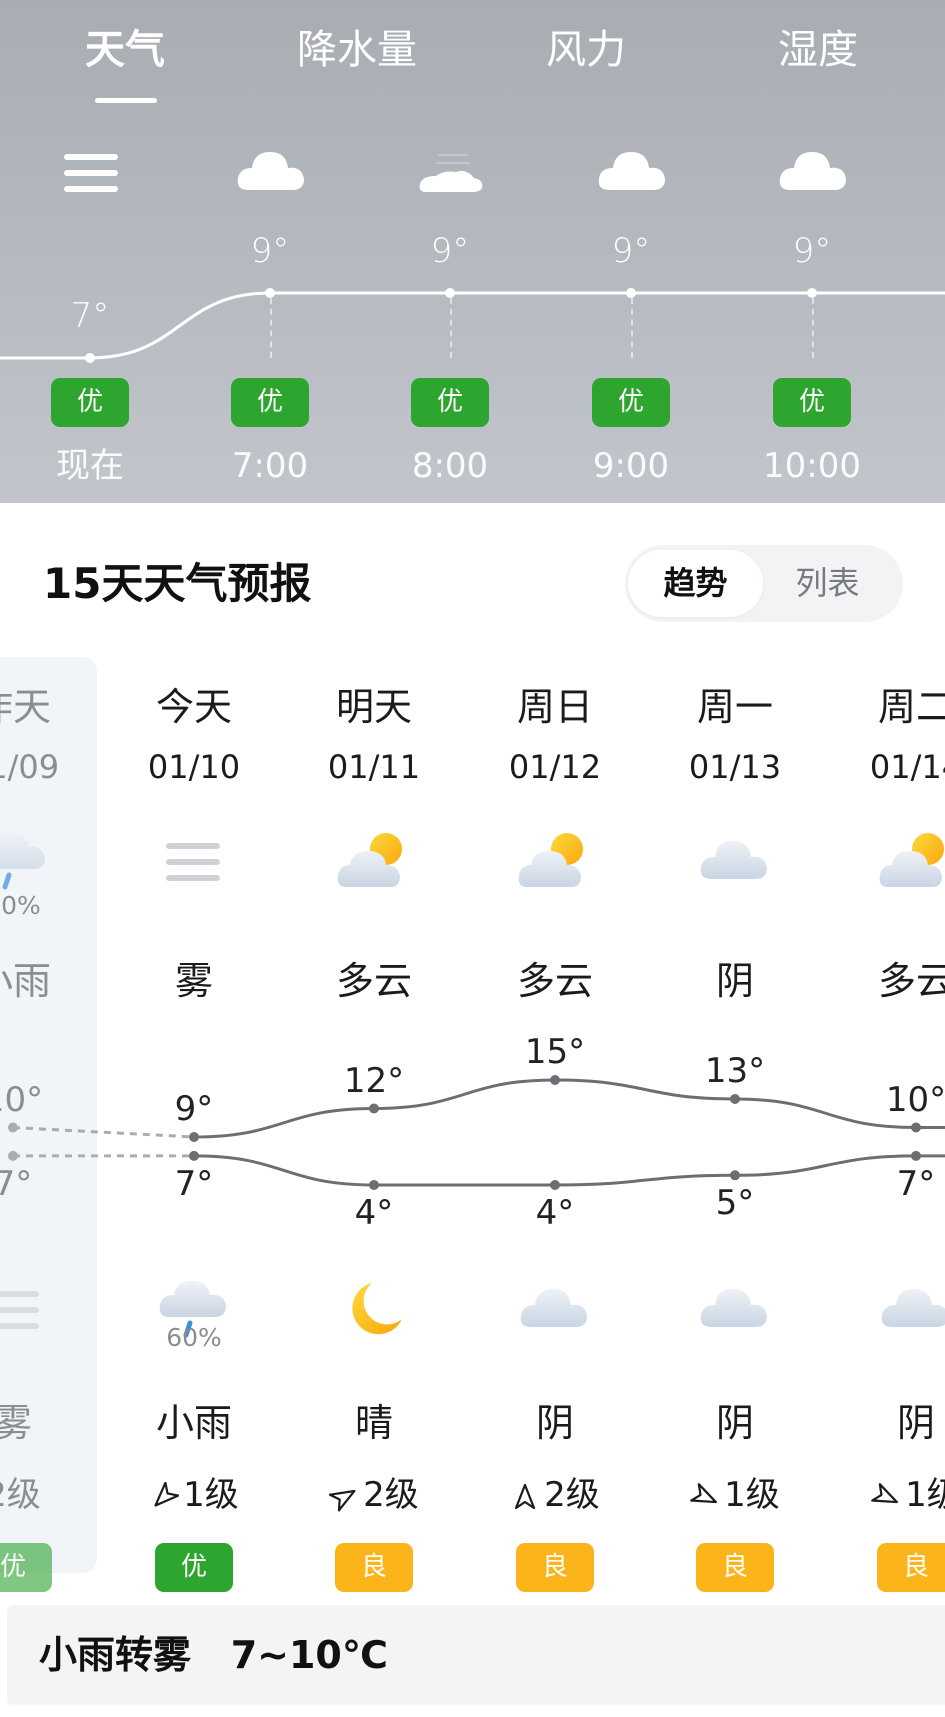  I want to click on day-column: 今天 01/10 雾 9° 7° 60% 小雨 1级优, so click(194, 1127).